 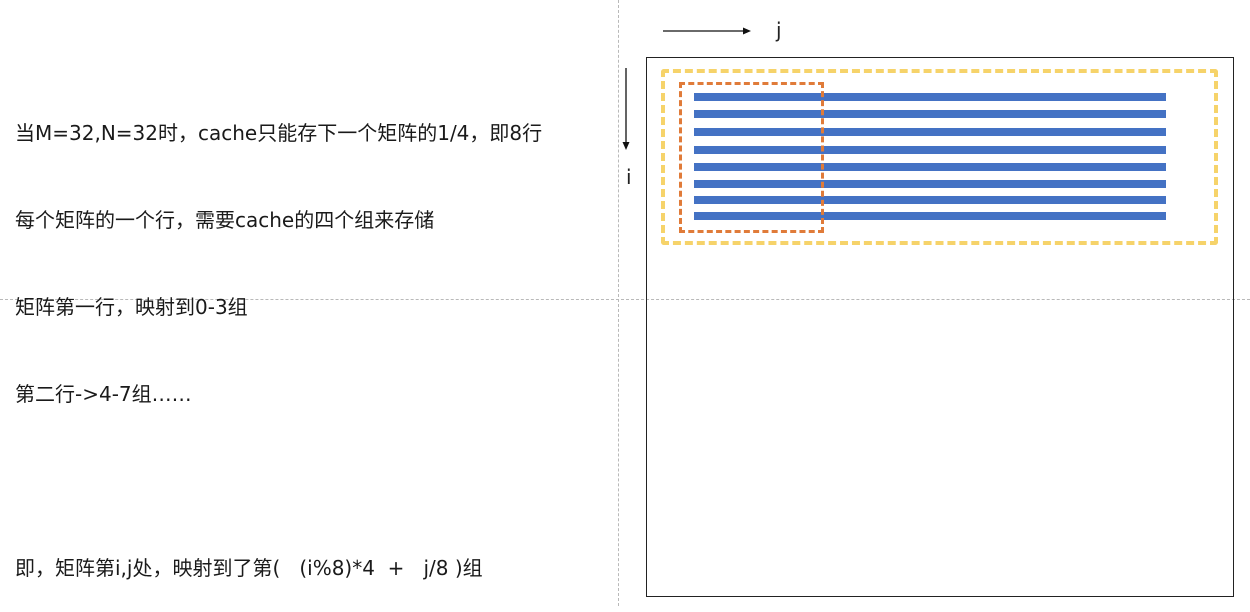 I want to click on i-axis-arrow, so click(x=626, y=109).